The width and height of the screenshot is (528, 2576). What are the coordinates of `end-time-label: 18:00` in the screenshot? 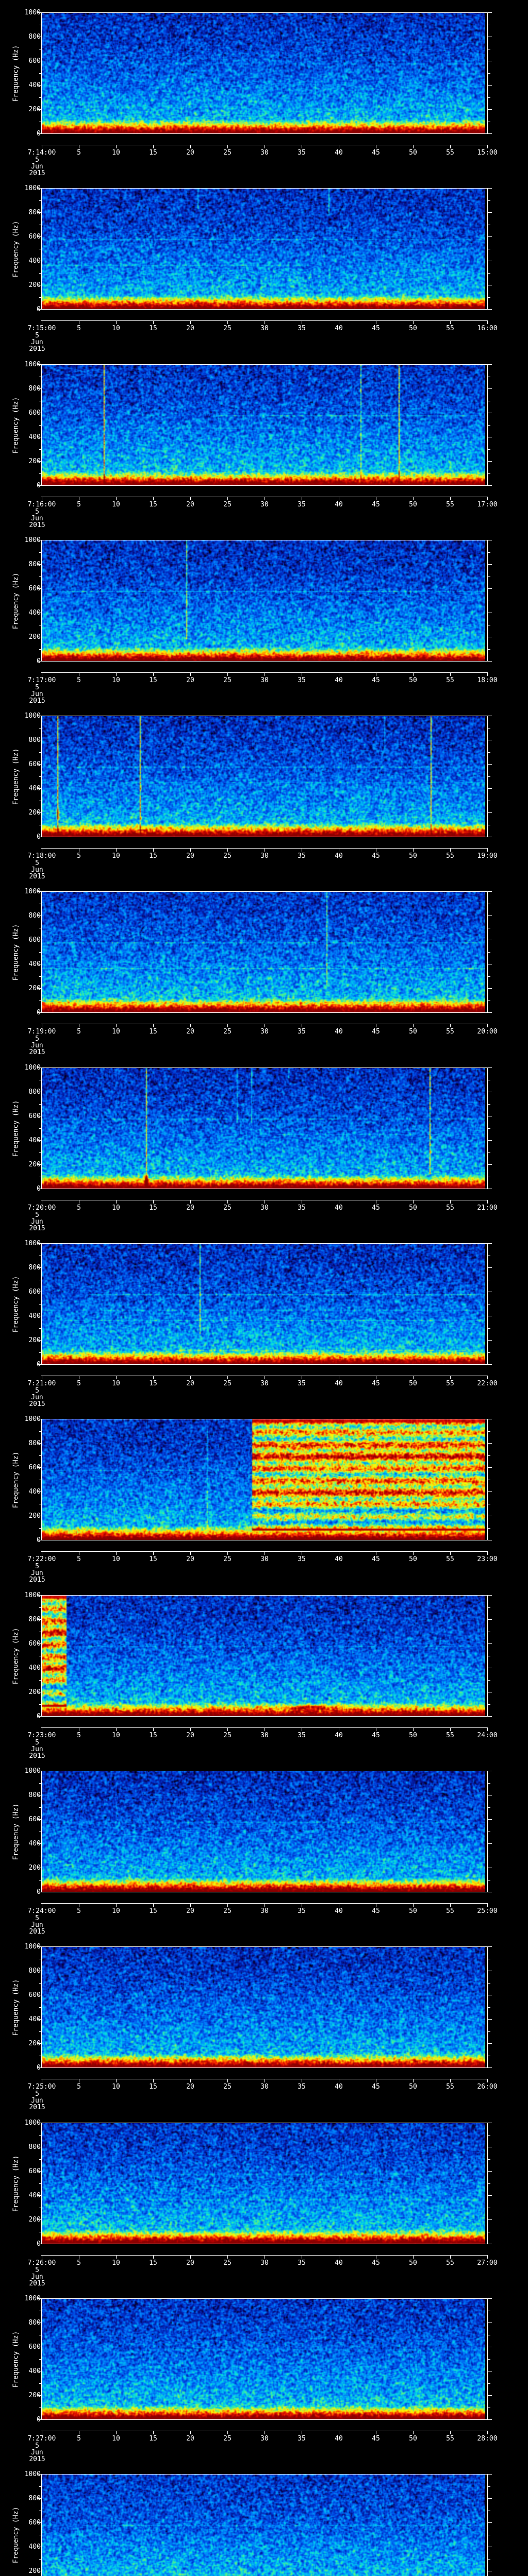 It's located at (487, 680).